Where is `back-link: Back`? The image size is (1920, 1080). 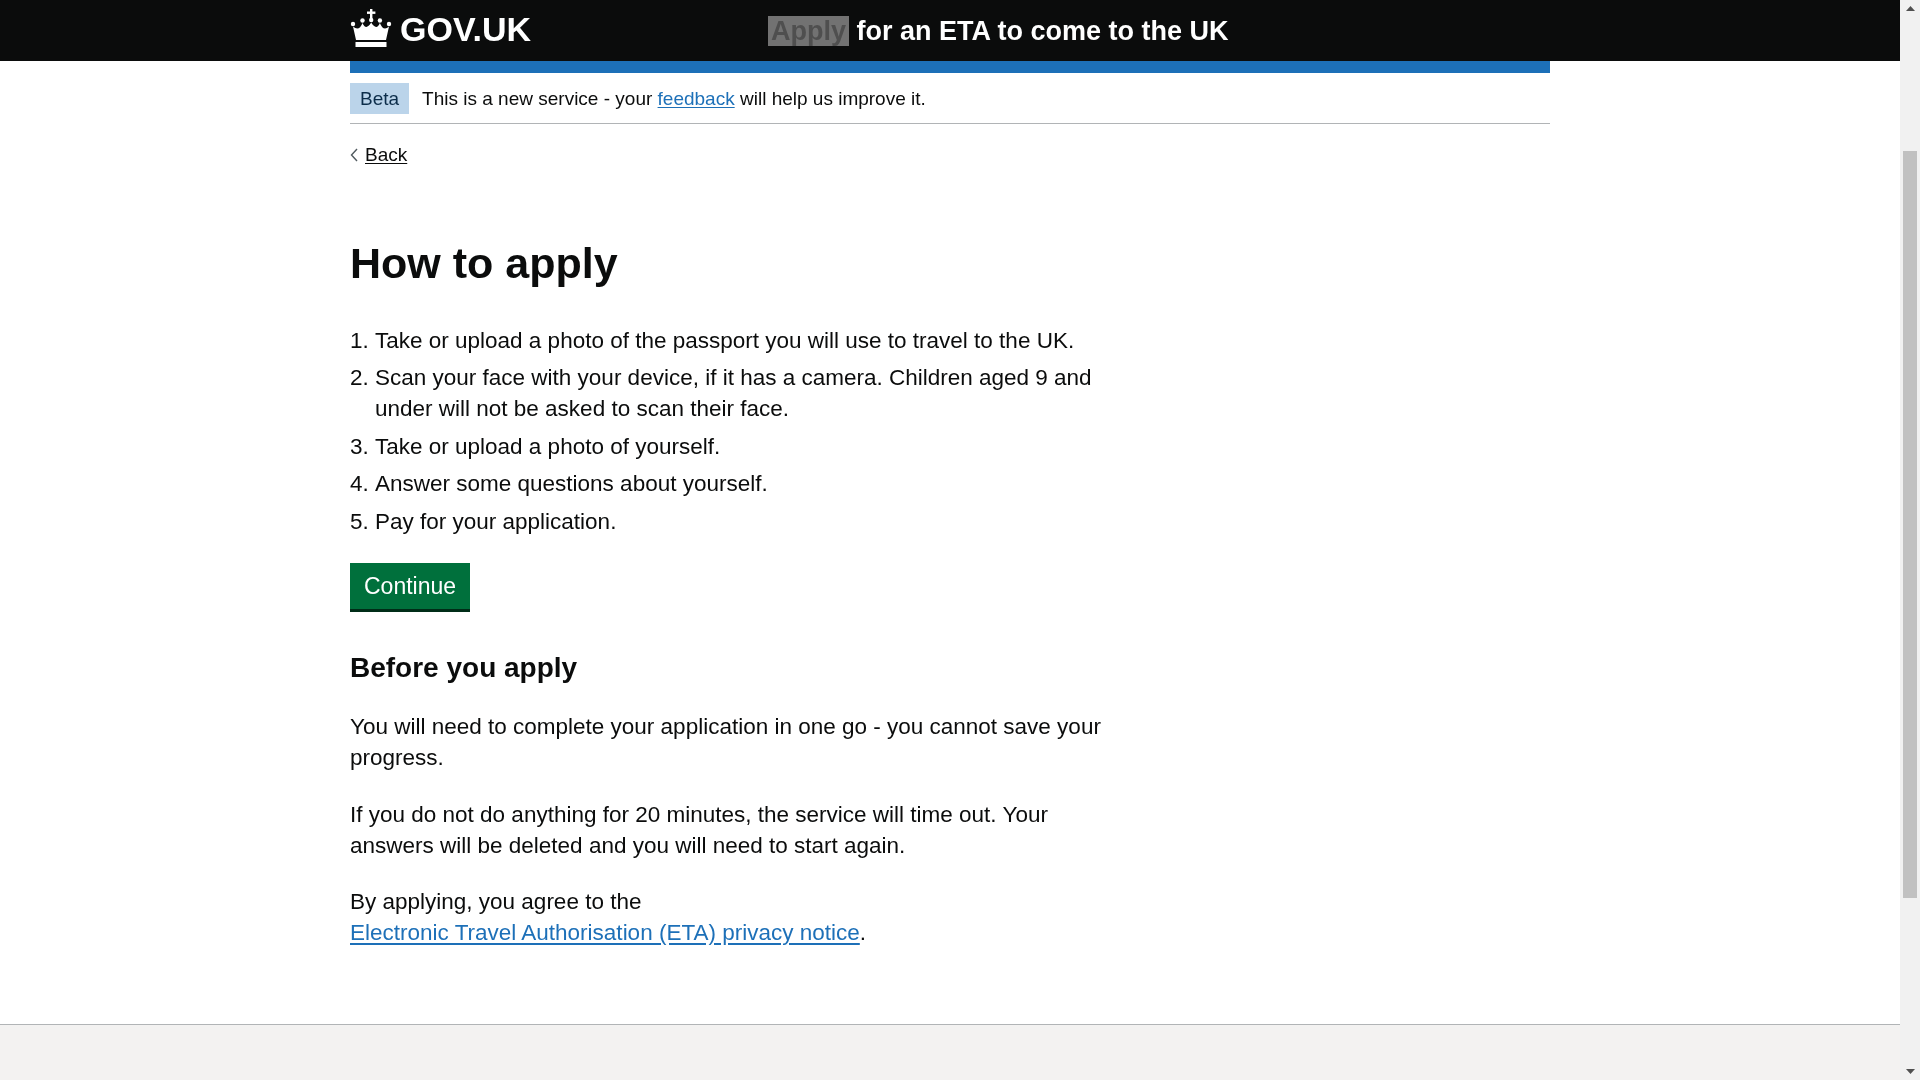 back-link: Back is located at coordinates (379, 154).